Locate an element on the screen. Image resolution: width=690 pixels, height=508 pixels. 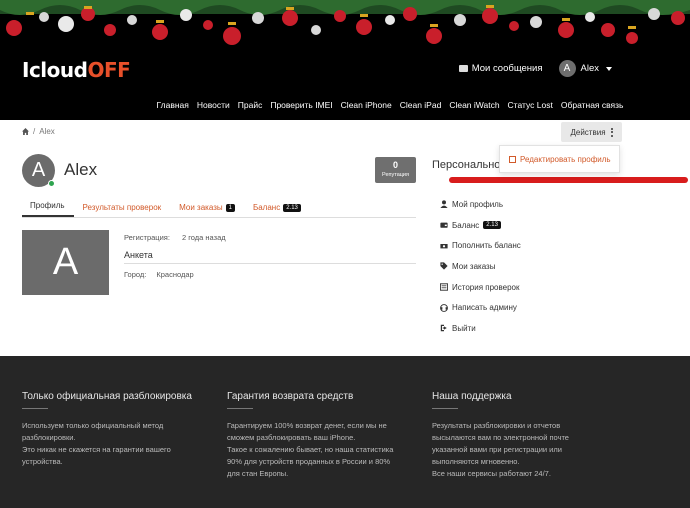
nav-item-clean-iphone: Clean iPhone is located at coordinates (366, 105).